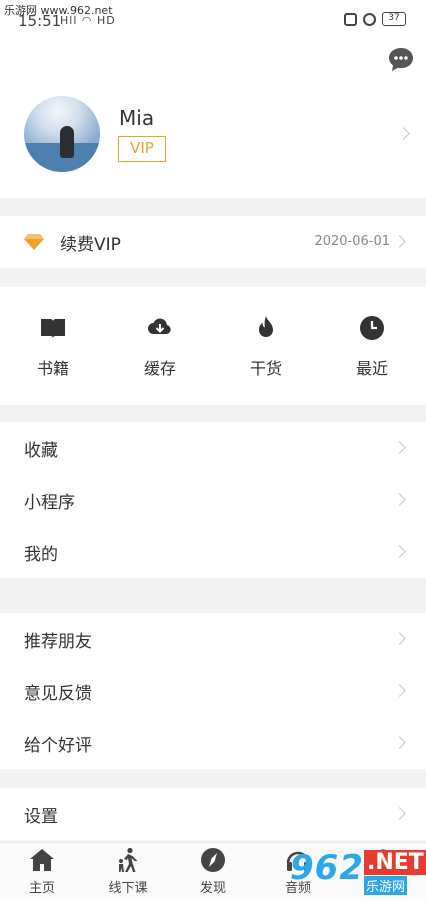 Image resolution: width=426 pixels, height=900 pixels. Describe the element at coordinates (213, 860) in the screenshot. I see `compass-icon` at that location.